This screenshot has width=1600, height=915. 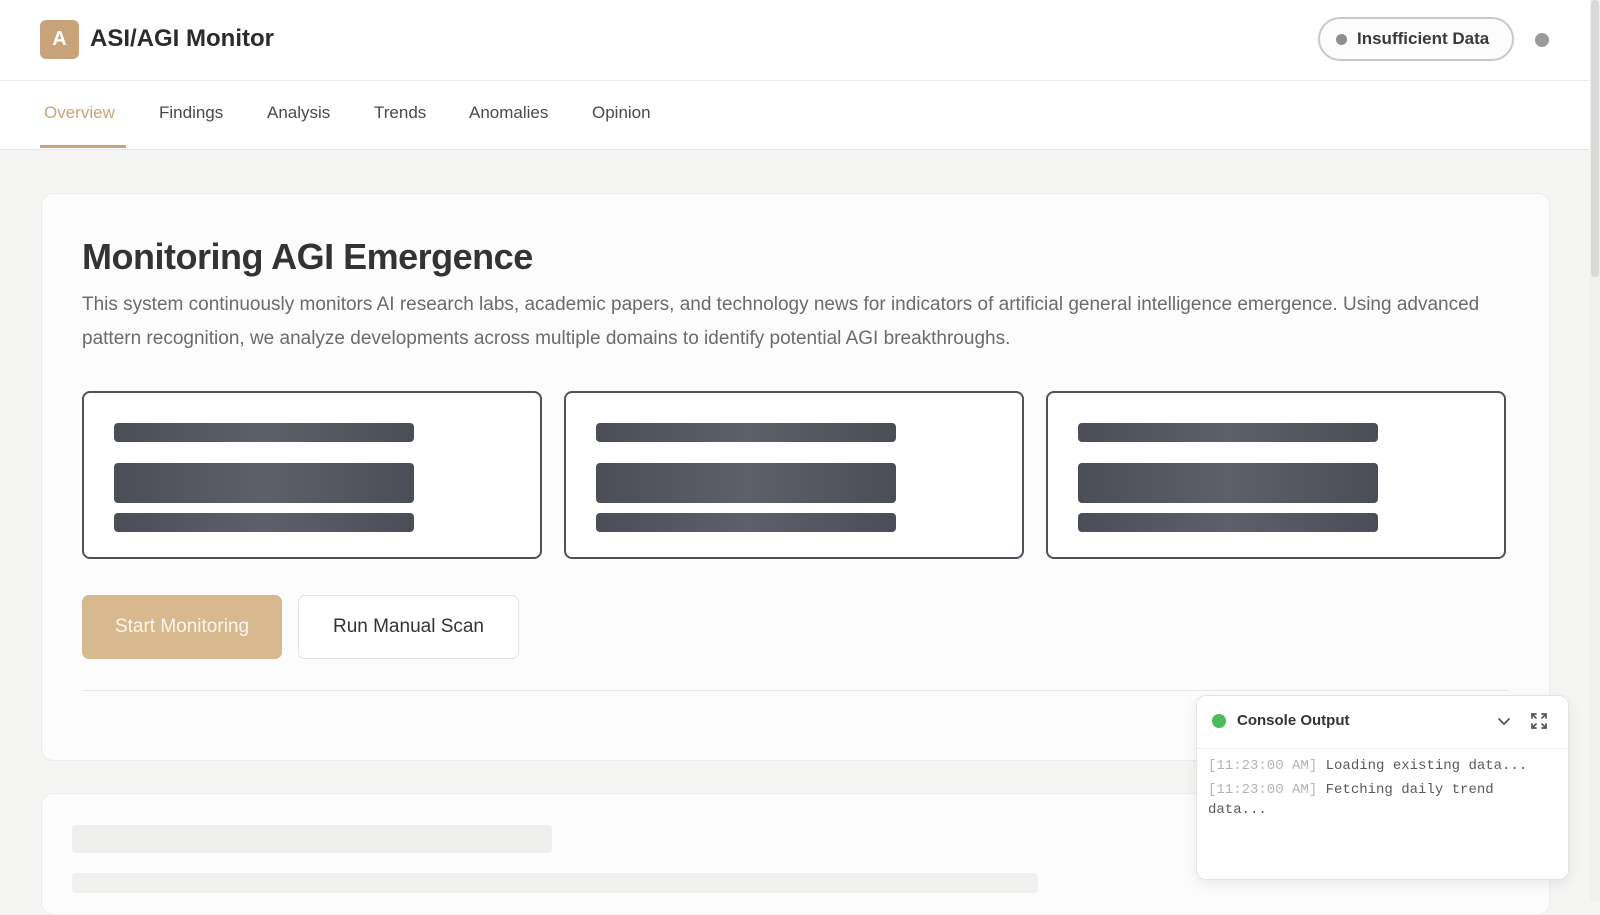 I want to click on console-title: Console Output, so click(x=1293, y=720).